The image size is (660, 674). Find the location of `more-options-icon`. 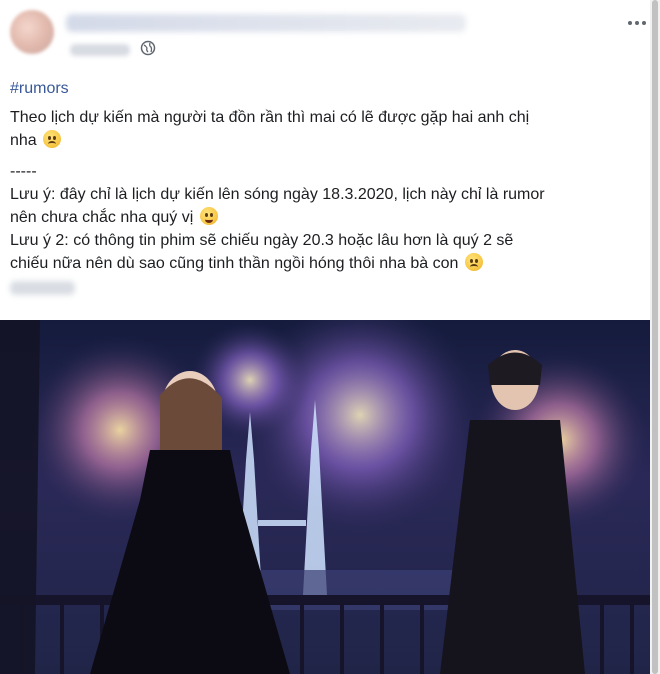

more-options-icon is located at coordinates (637, 23).